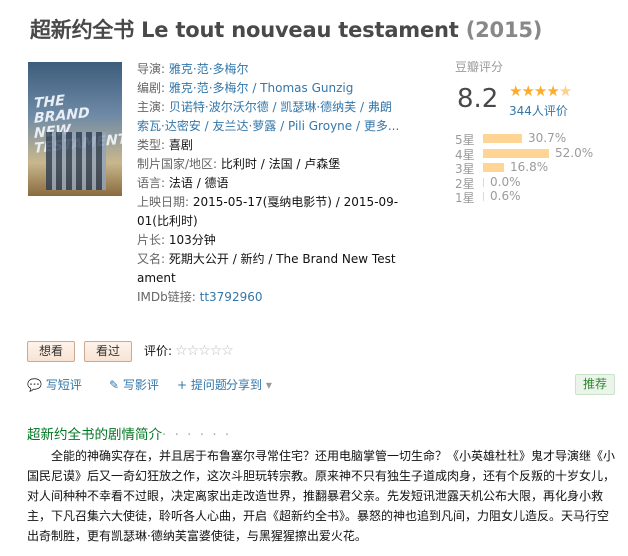 This screenshot has height=556, width=628. What do you see at coordinates (51, 351) in the screenshot?
I see `want-to-watch-button: 想看` at bounding box center [51, 351].